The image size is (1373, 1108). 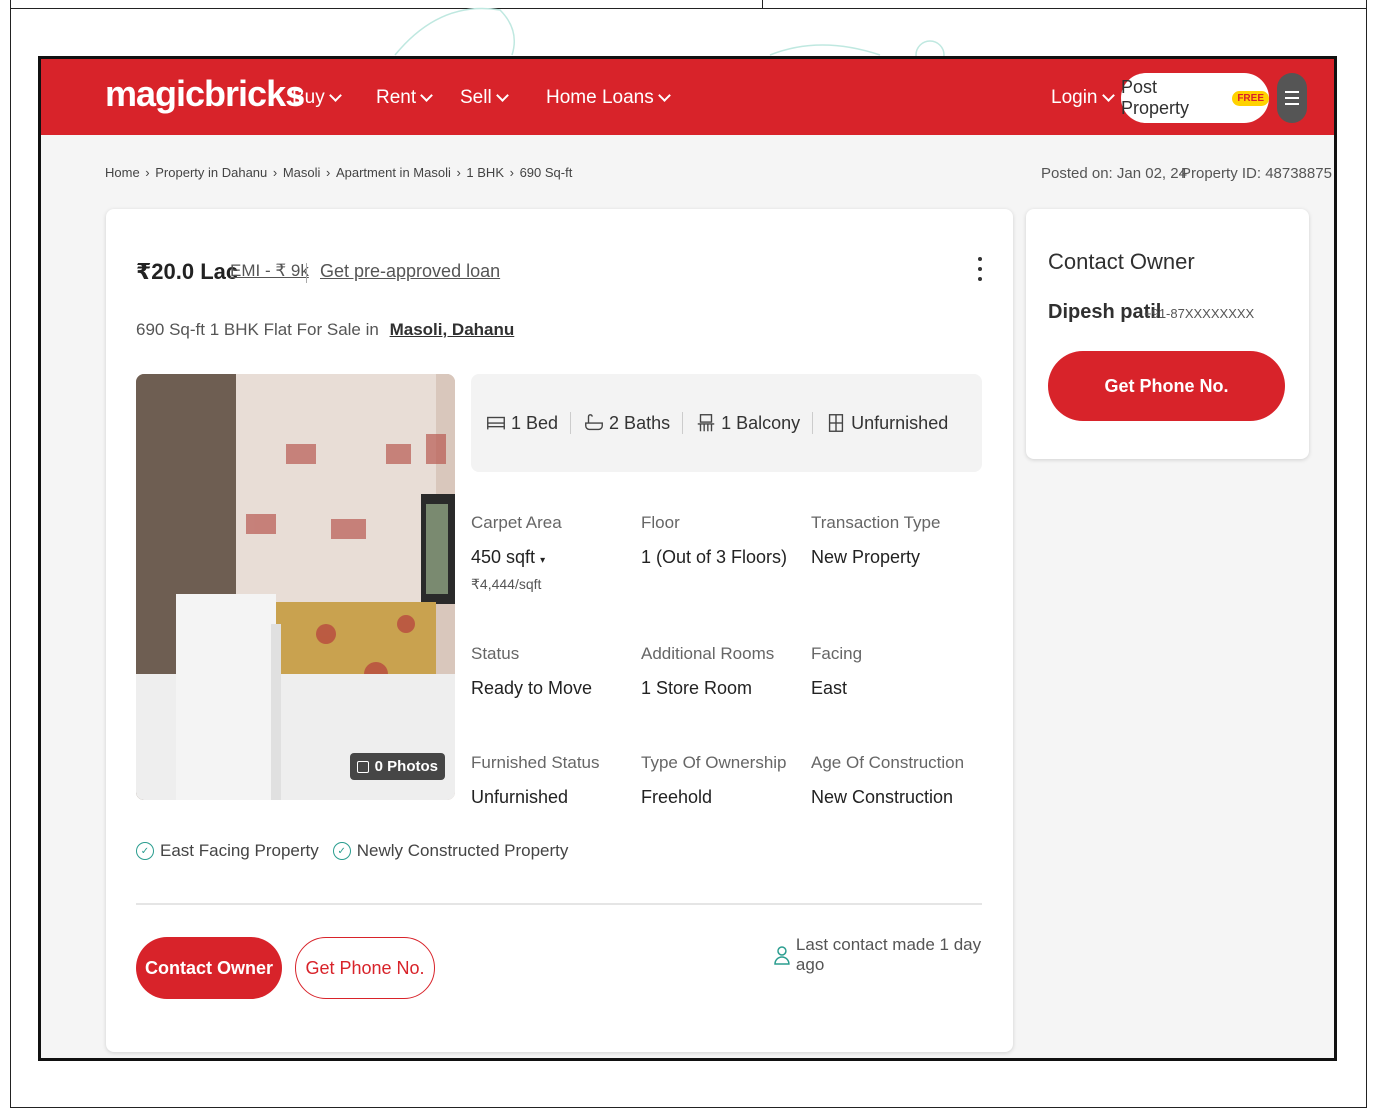 What do you see at coordinates (640, 422) in the screenshot?
I see `amenity-bath-label: 2 Baths` at bounding box center [640, 422].